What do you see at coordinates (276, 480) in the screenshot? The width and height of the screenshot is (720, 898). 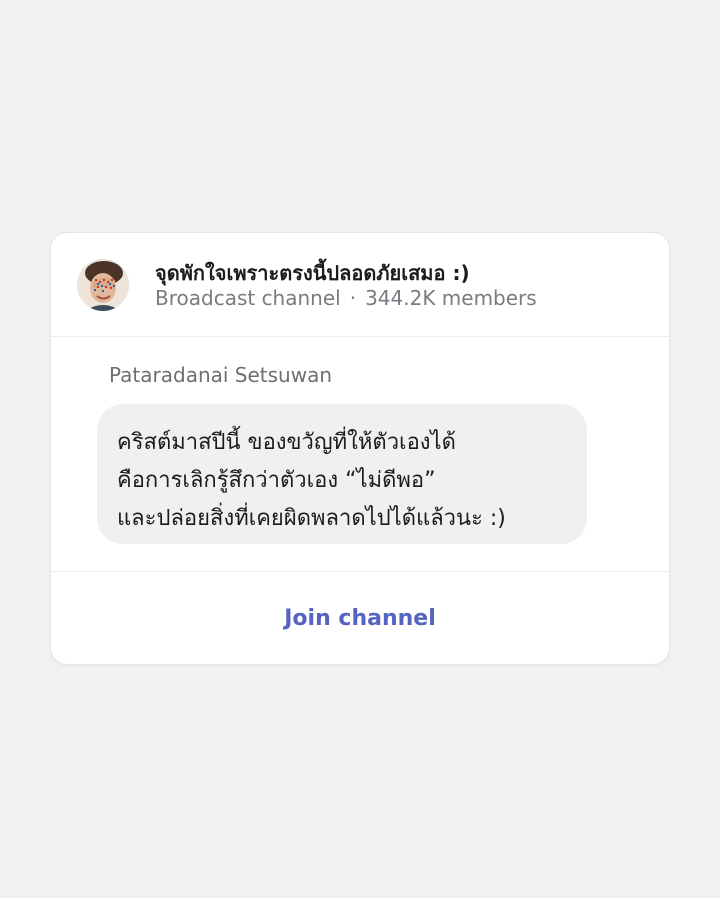 I see `message-line: คือการเลิกรู้สึกว่าตัวเอง “ไม่ดีพอ”` at bounding box center [276, 480].